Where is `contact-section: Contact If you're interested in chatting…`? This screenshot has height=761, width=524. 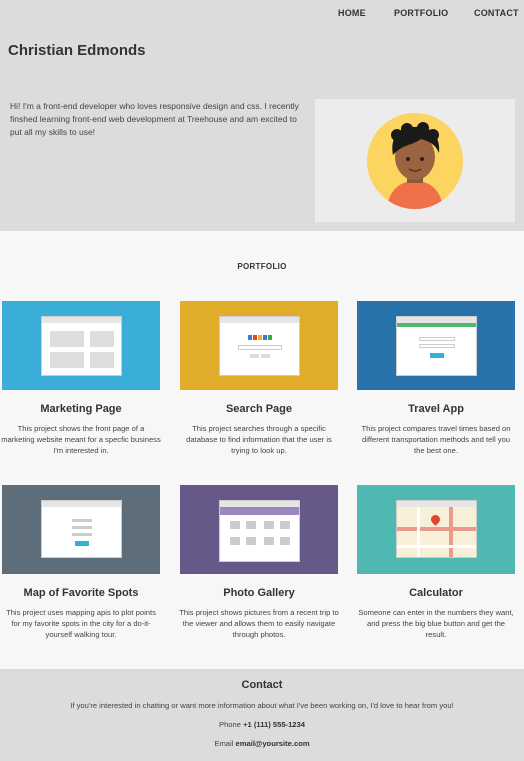 contact-section: Contact If you're interested in chatting… is located at coordinates (262, 715).